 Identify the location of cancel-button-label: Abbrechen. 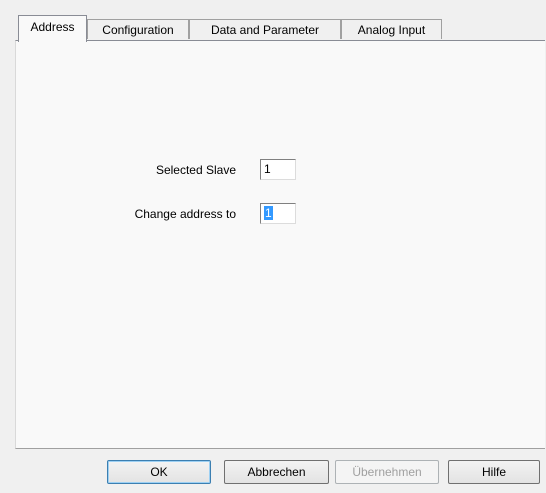
(276, 472).